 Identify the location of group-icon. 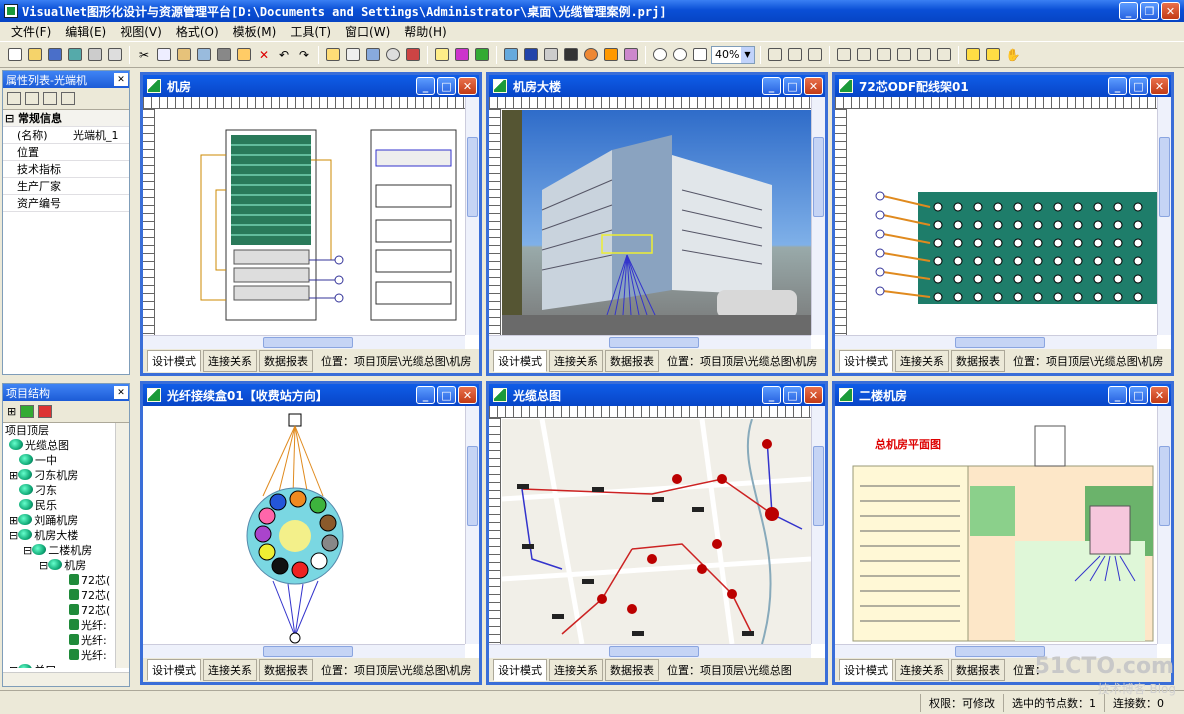
(973, 55).